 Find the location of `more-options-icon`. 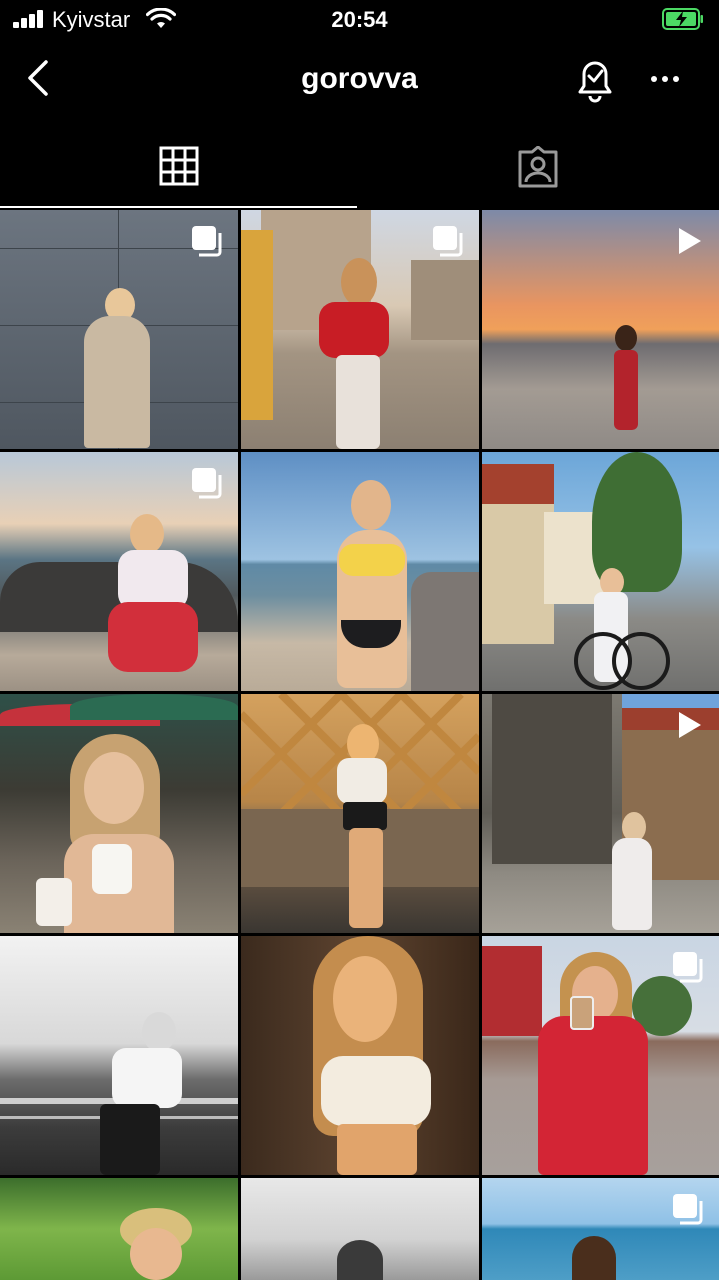

more-options-icon is located at coordinates (665, 79).